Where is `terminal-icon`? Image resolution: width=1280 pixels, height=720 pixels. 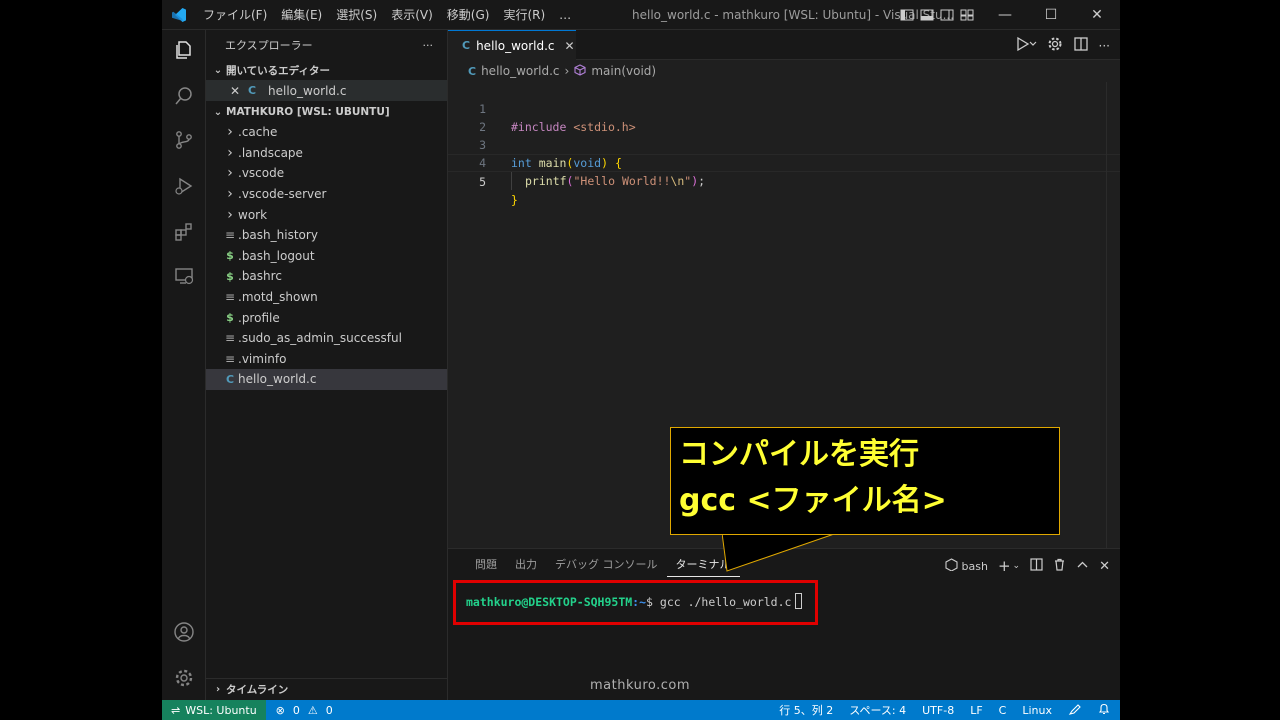 terminal-icon is located at coordinates (951, 566).